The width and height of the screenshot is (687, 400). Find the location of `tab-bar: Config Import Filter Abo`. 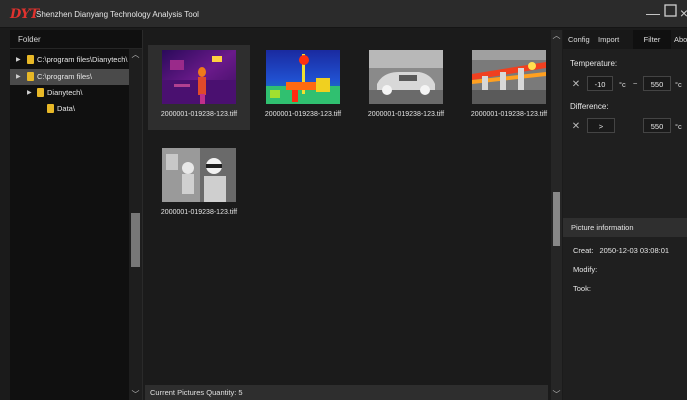

tab-bar: Config Import Filter Abo is located at coordinates (625, 39).